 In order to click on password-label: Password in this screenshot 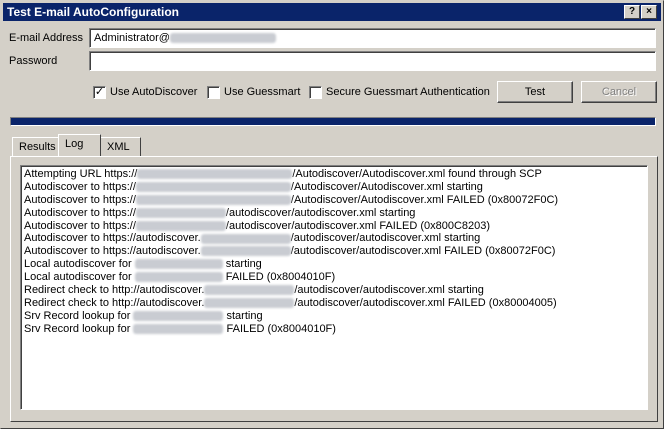, I will do `click(33, 61)`.